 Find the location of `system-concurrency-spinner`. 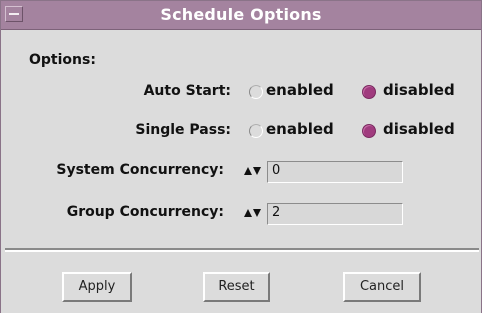

system-concurrency-spinner is located at coordinates (253, 172).